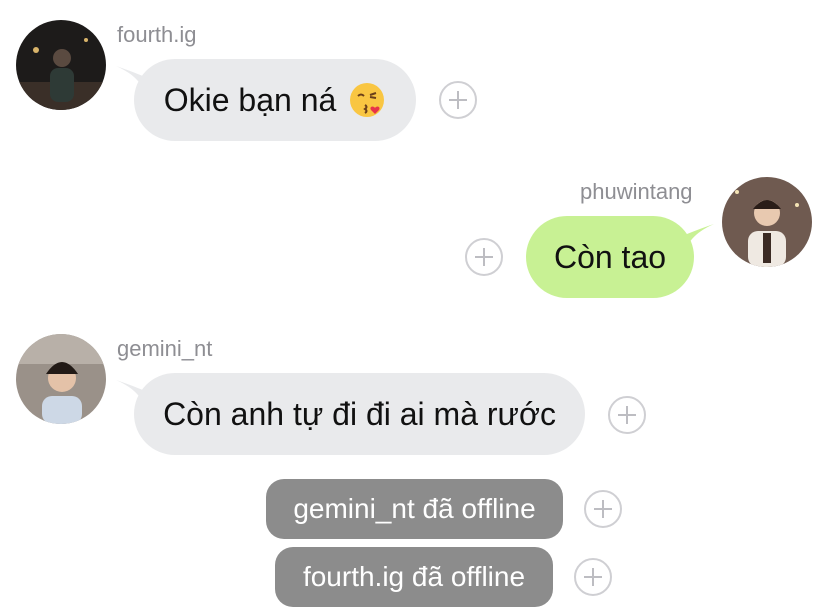 This screenshot has width=828, height=608. I want to click on message-bubble: Okie bạn ná, so click(275, 100).